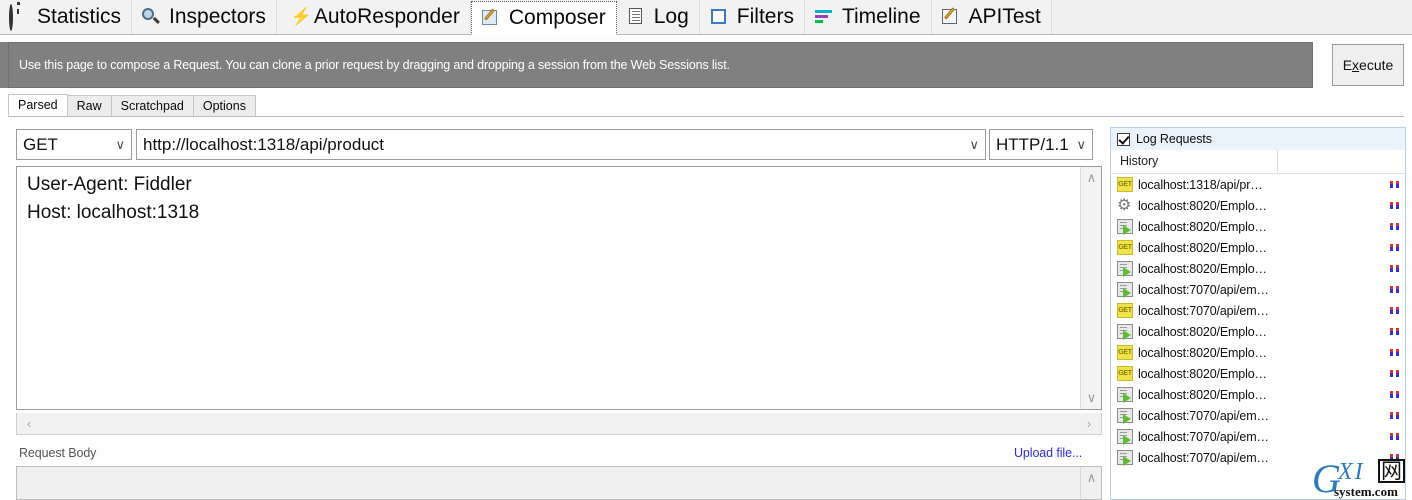  What do you see at coordinates (20, 17) in the screenshot?
I see `stopwatch-icon` at bounding box center [20, 17].